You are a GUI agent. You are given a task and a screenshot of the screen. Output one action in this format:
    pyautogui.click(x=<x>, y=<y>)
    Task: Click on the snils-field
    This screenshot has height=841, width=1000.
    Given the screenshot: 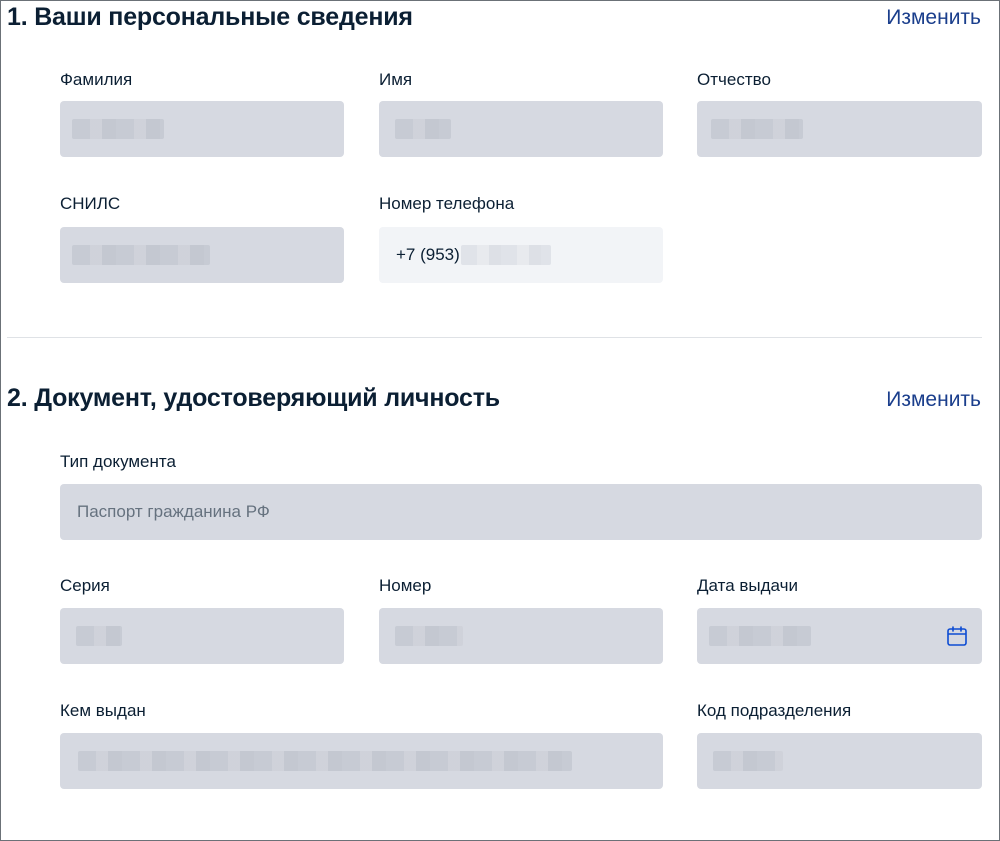 What is the action you would take?
    pyautogui.click(x=202, y=255)
    